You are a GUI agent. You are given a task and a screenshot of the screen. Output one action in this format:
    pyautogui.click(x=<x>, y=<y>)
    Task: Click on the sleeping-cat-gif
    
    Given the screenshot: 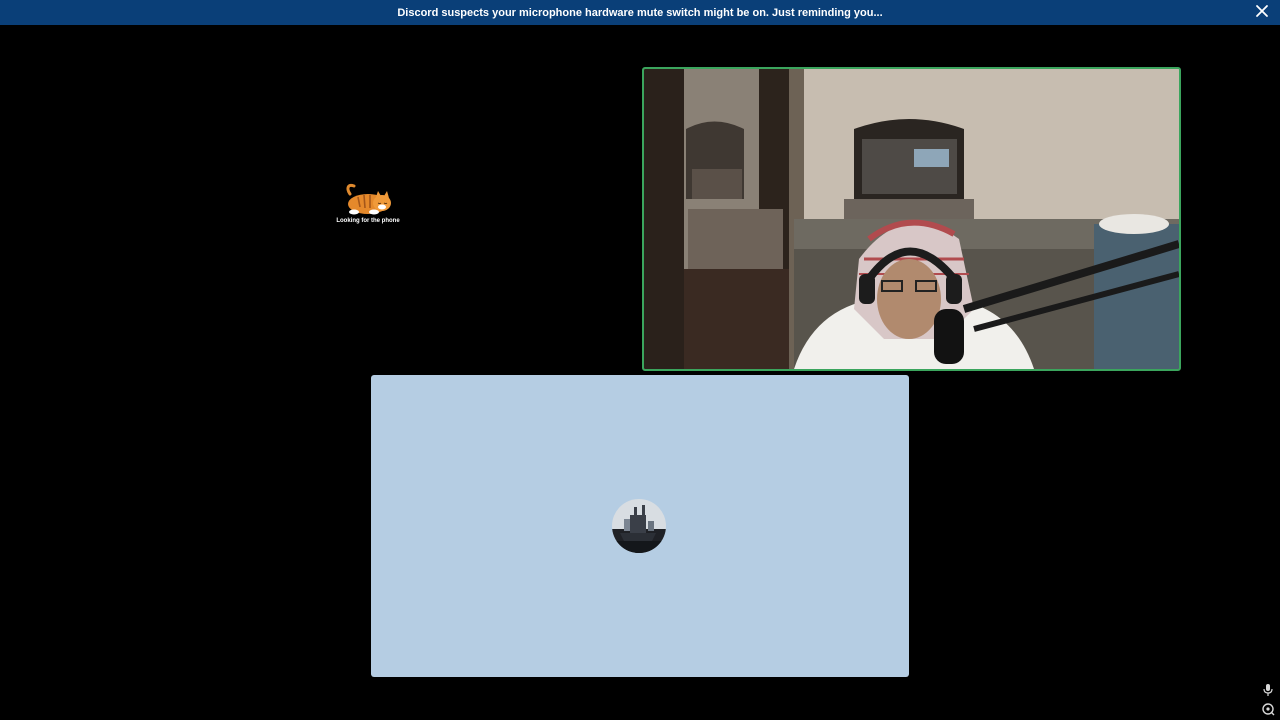 What is the action you would take?
    pyautogui.click(x=368, y=199)
    